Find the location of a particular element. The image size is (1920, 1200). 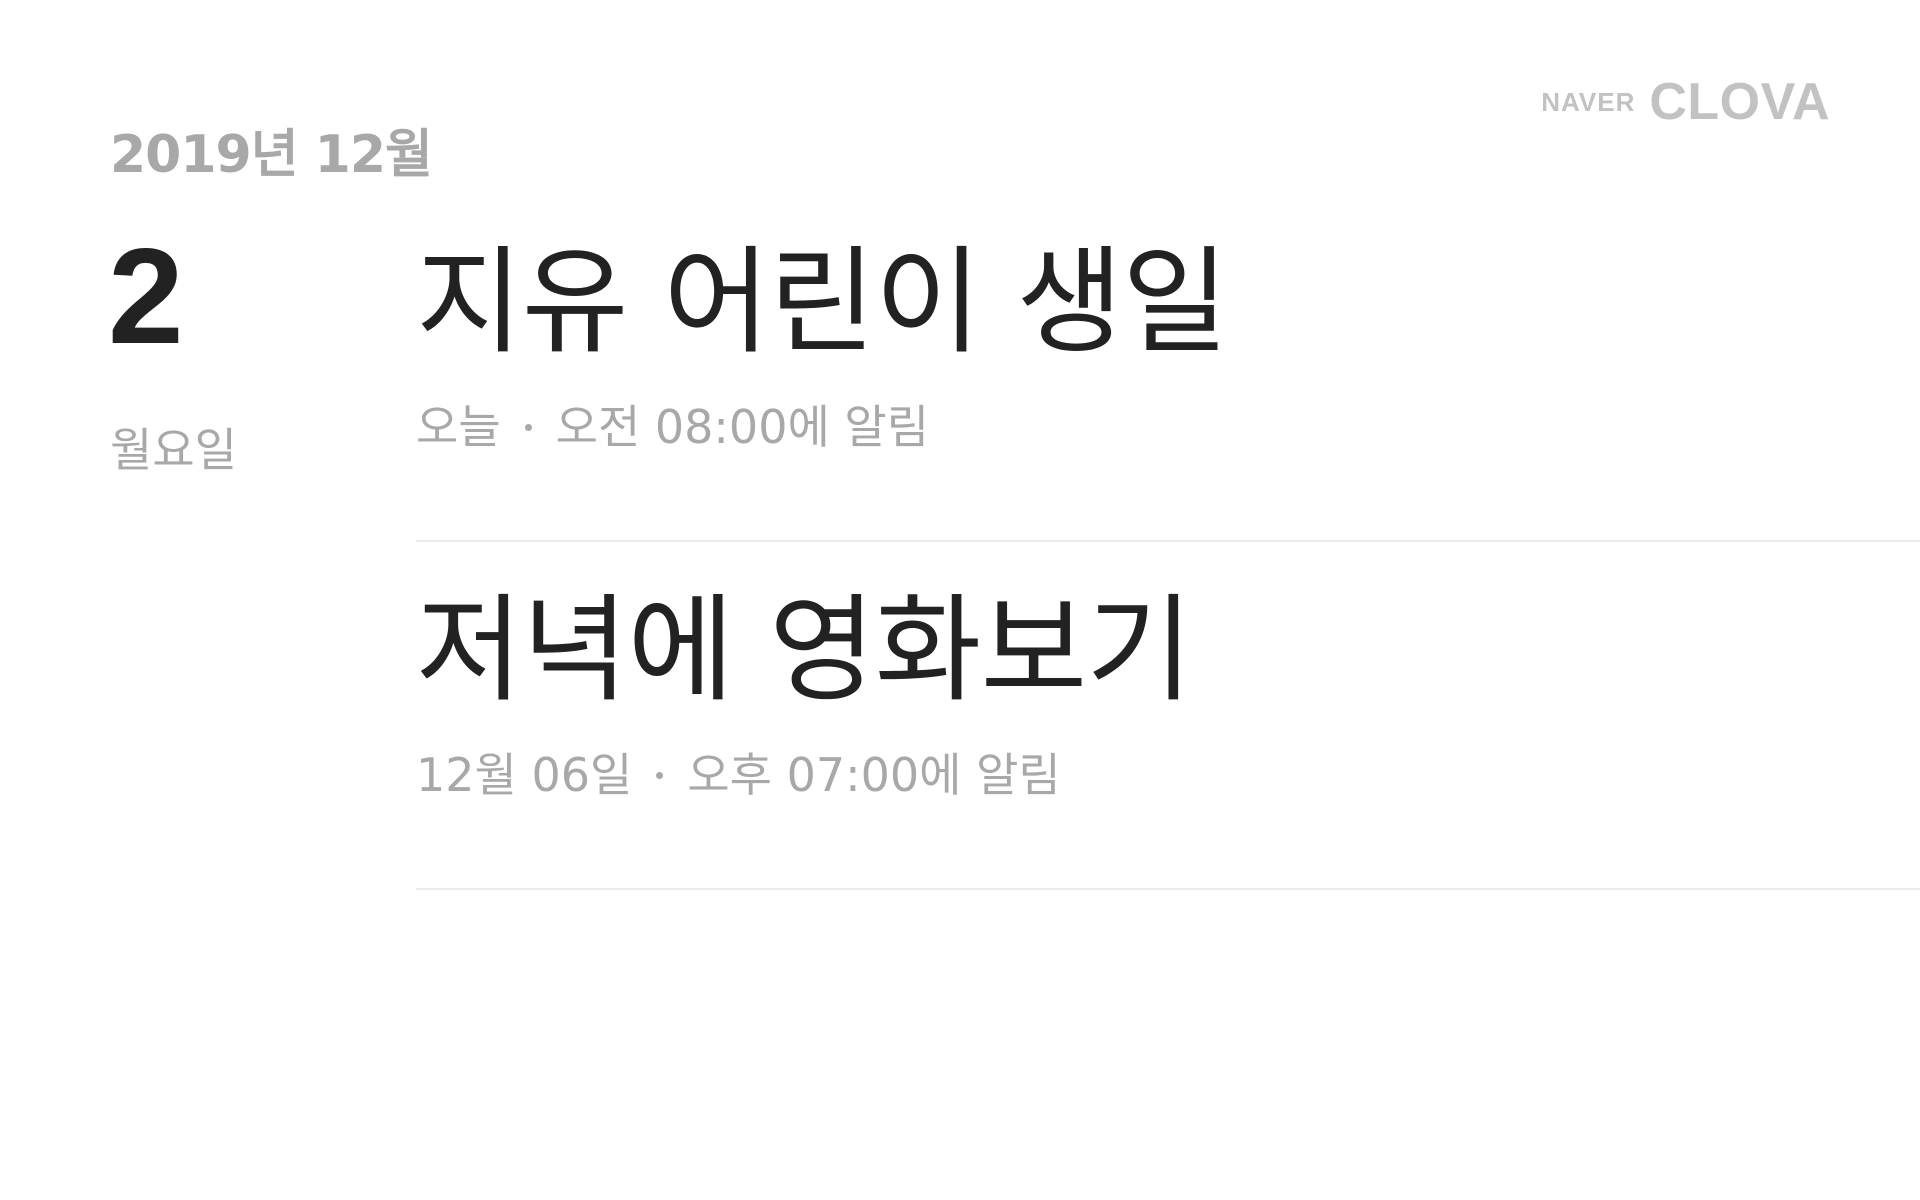

event-title: 지유 어린이 생일 is located at coordinates (822, 302).